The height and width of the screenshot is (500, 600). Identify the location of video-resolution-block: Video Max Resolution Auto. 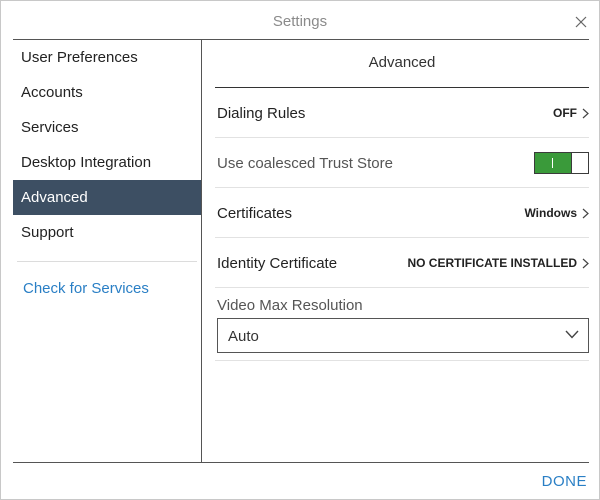
(402, 324).